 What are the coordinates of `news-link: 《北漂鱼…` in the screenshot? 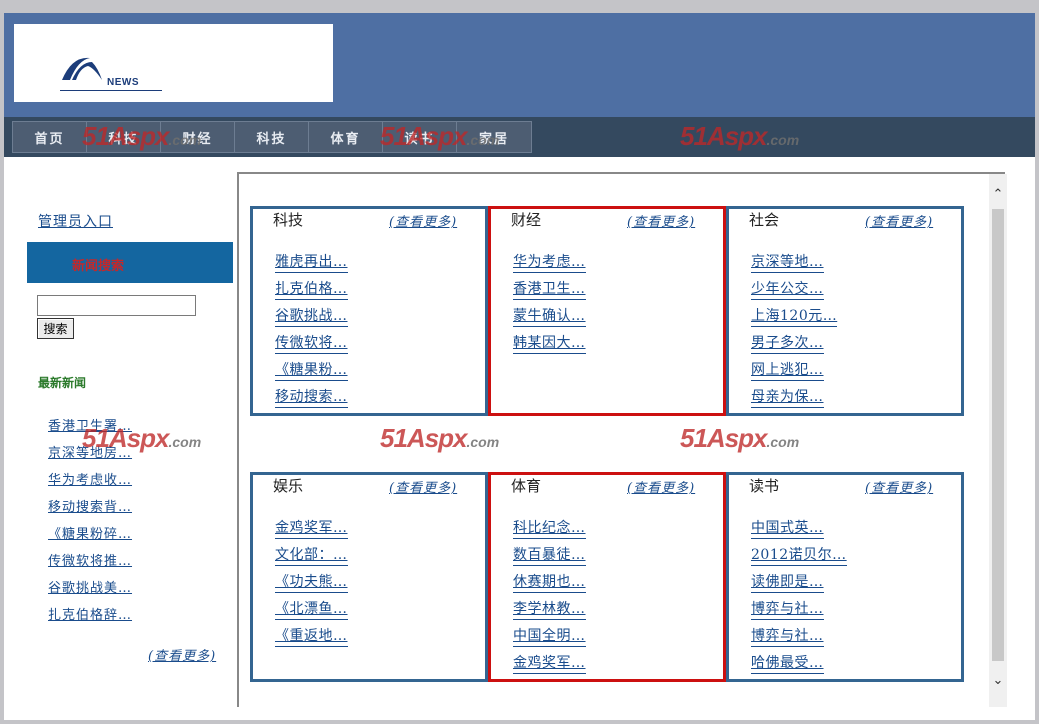 It's located at (311, 609).